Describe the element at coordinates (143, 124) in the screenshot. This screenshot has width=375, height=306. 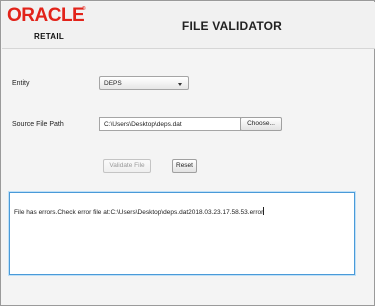
I see `source-file-path-value: C:\Users\Desktop\deps.dat` at that location.